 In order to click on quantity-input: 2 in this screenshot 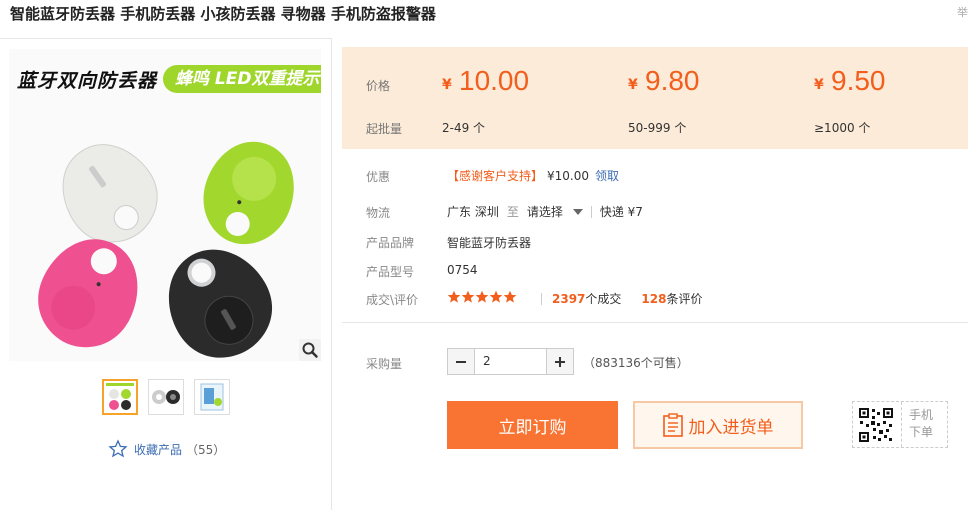, I will do `click(510, 361)`.